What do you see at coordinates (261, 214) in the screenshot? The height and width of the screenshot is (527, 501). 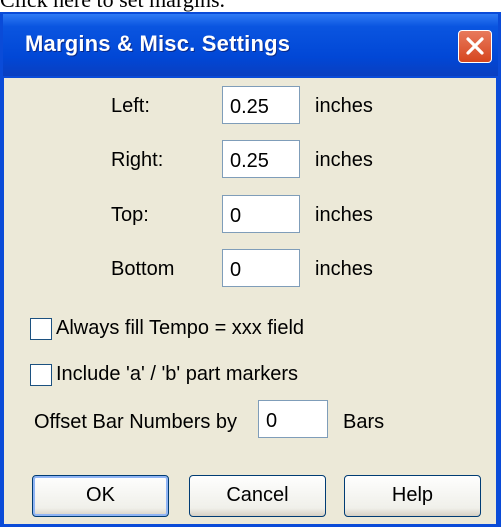 I see `top-margin-field` at bounding box center [261, 214].